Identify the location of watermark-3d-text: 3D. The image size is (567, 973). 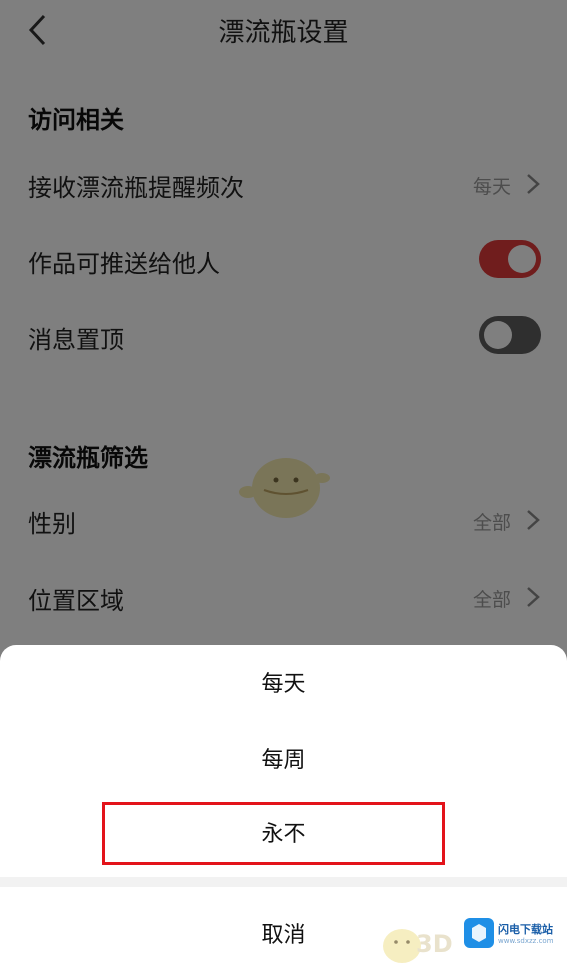
(434, 944).